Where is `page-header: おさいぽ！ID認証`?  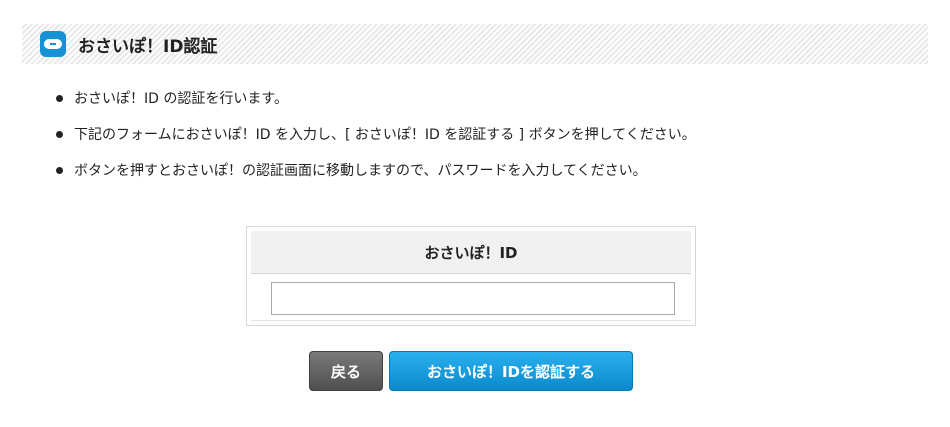
page-header: おさいぽ！ID認証 is located at coordinates (475, 44).